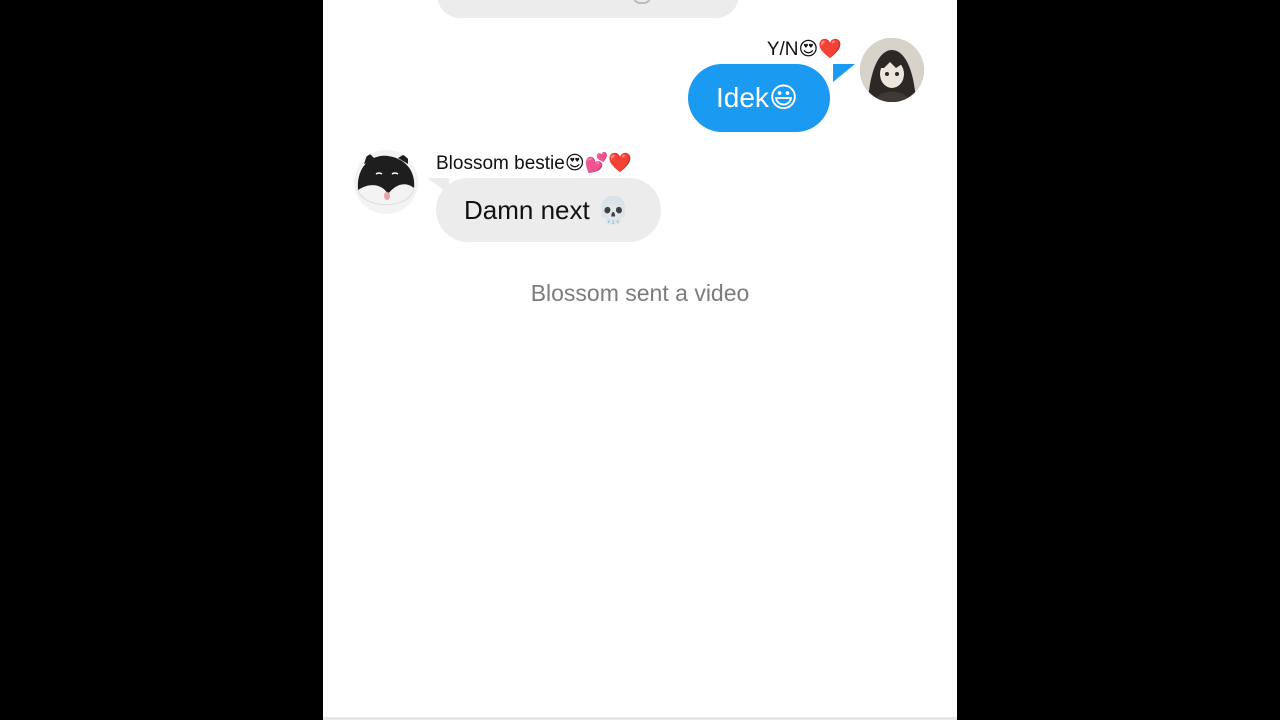  What do you see at coordinates (386, 182) in the screenshot?
I see `bestie-avatar-icon` at bounding box center [386, 182].